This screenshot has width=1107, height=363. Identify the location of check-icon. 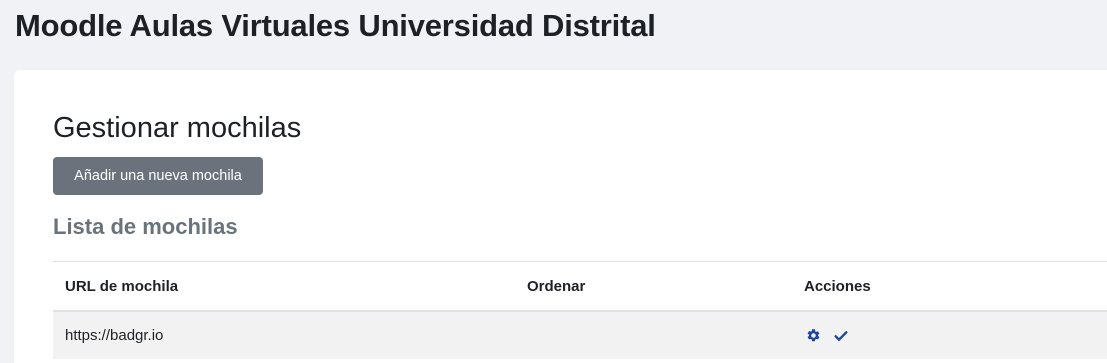
(841, 336).